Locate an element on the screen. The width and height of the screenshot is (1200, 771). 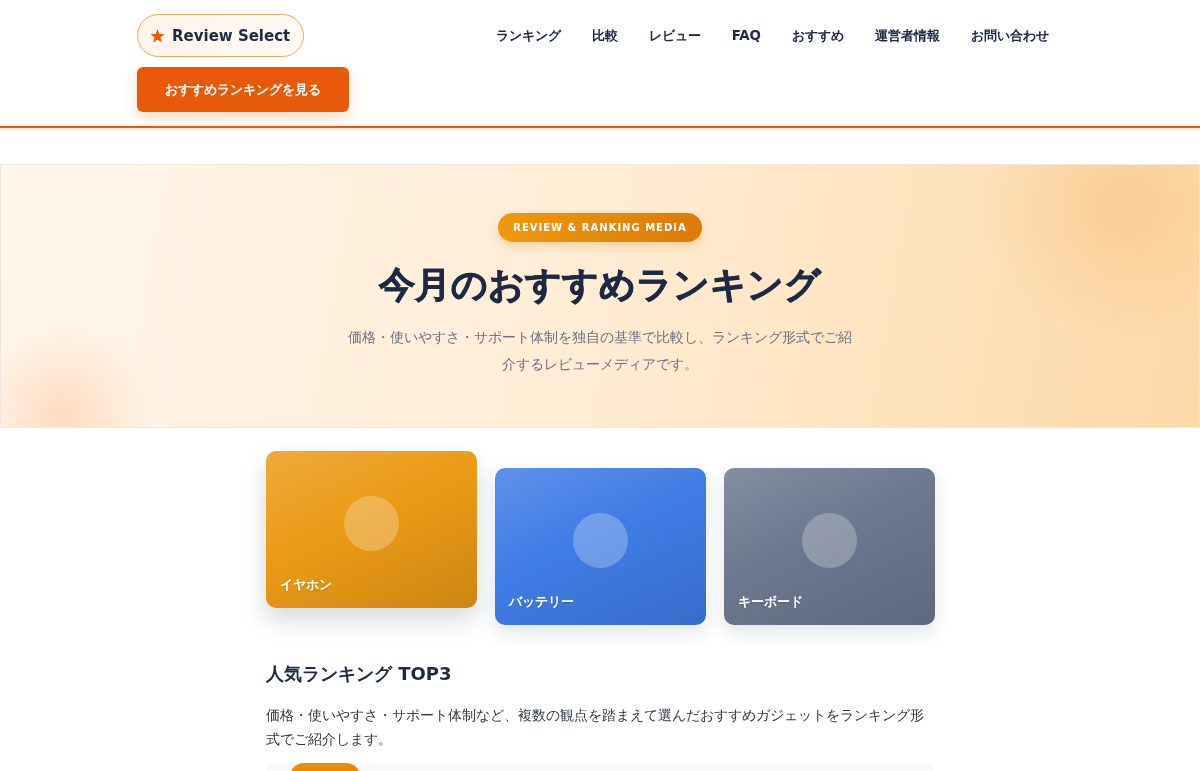
nav-link: お問い合わせ is located at coordinates (1010, 35).